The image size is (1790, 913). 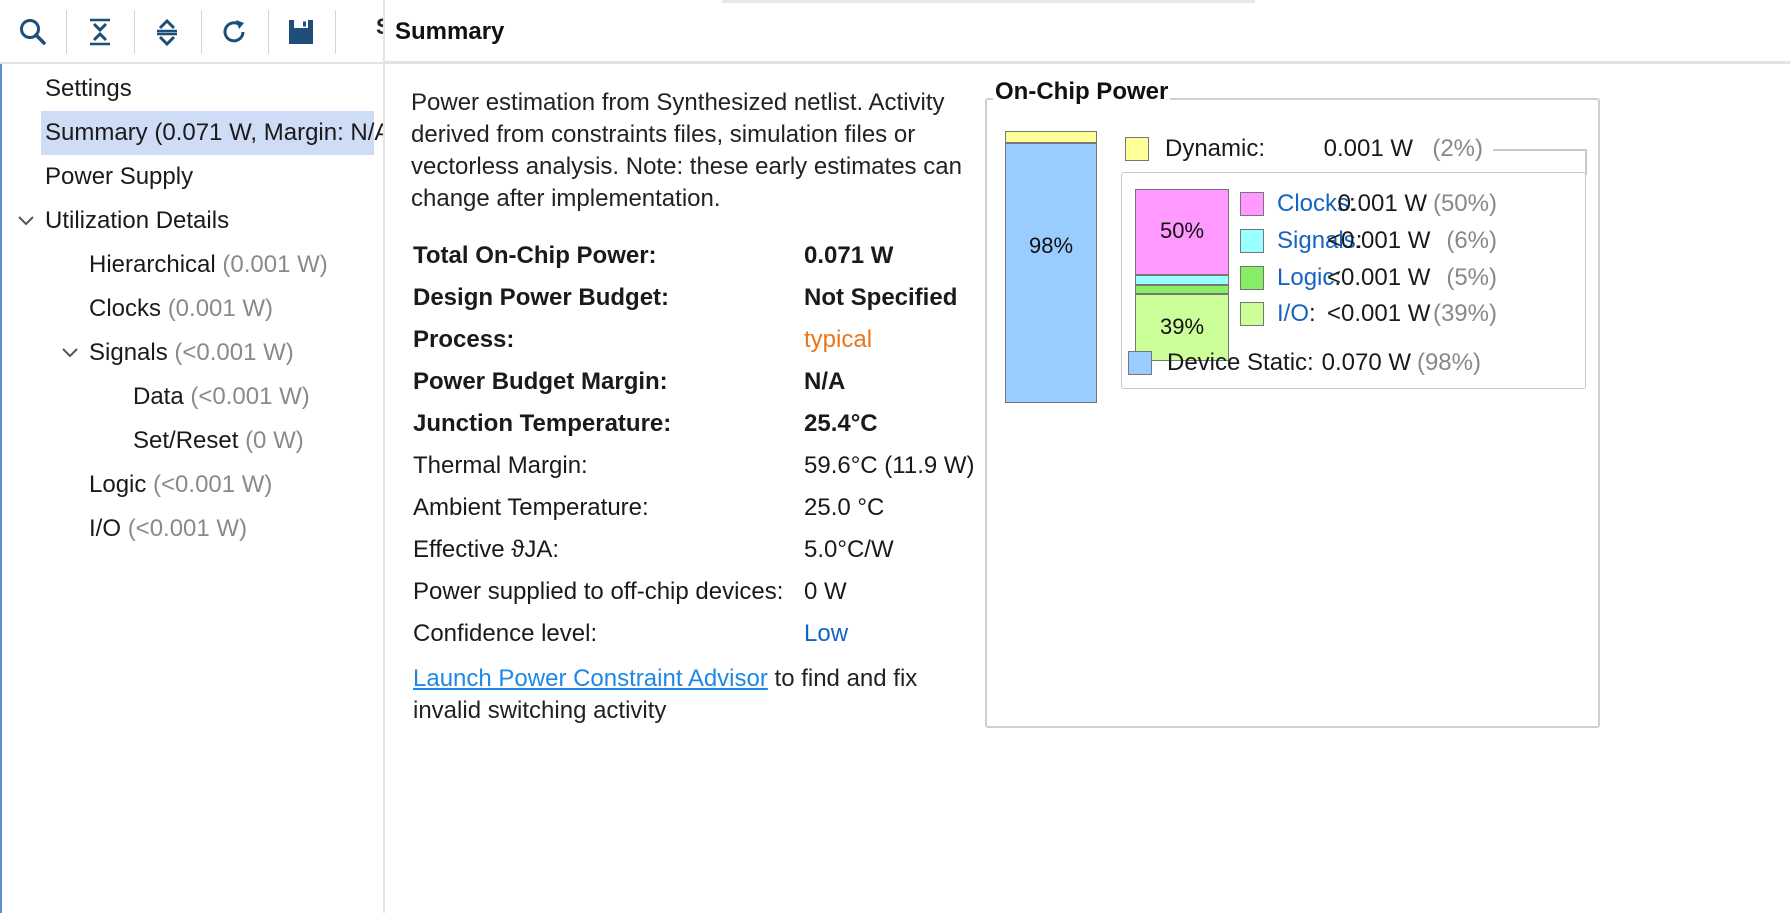 I want to click on tree-item-utilization-details: Utilization Details, so click(x=137, y=221).